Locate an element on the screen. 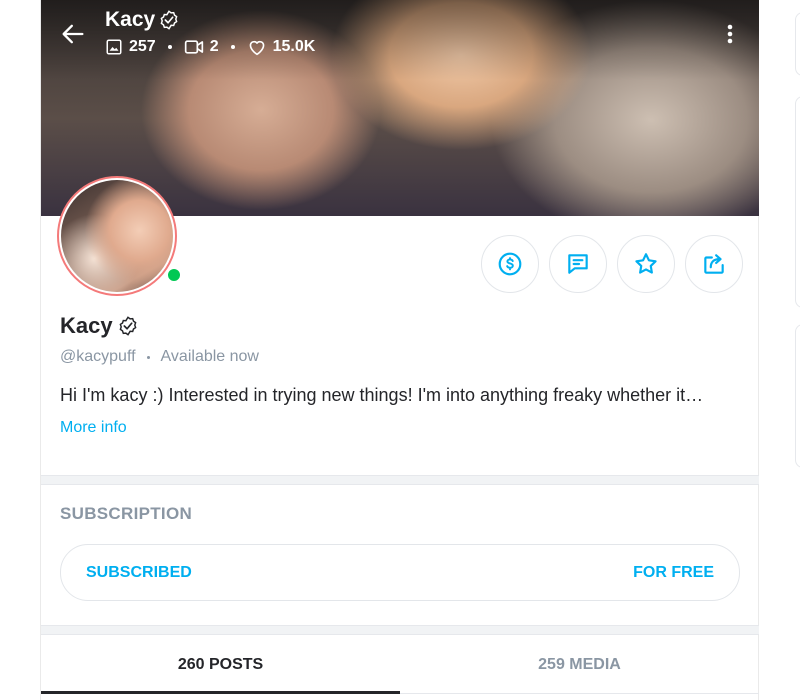 This screenshot has width=800, height=700. header-stats: 257 2 15.0K is located at coordinates (210, 47).